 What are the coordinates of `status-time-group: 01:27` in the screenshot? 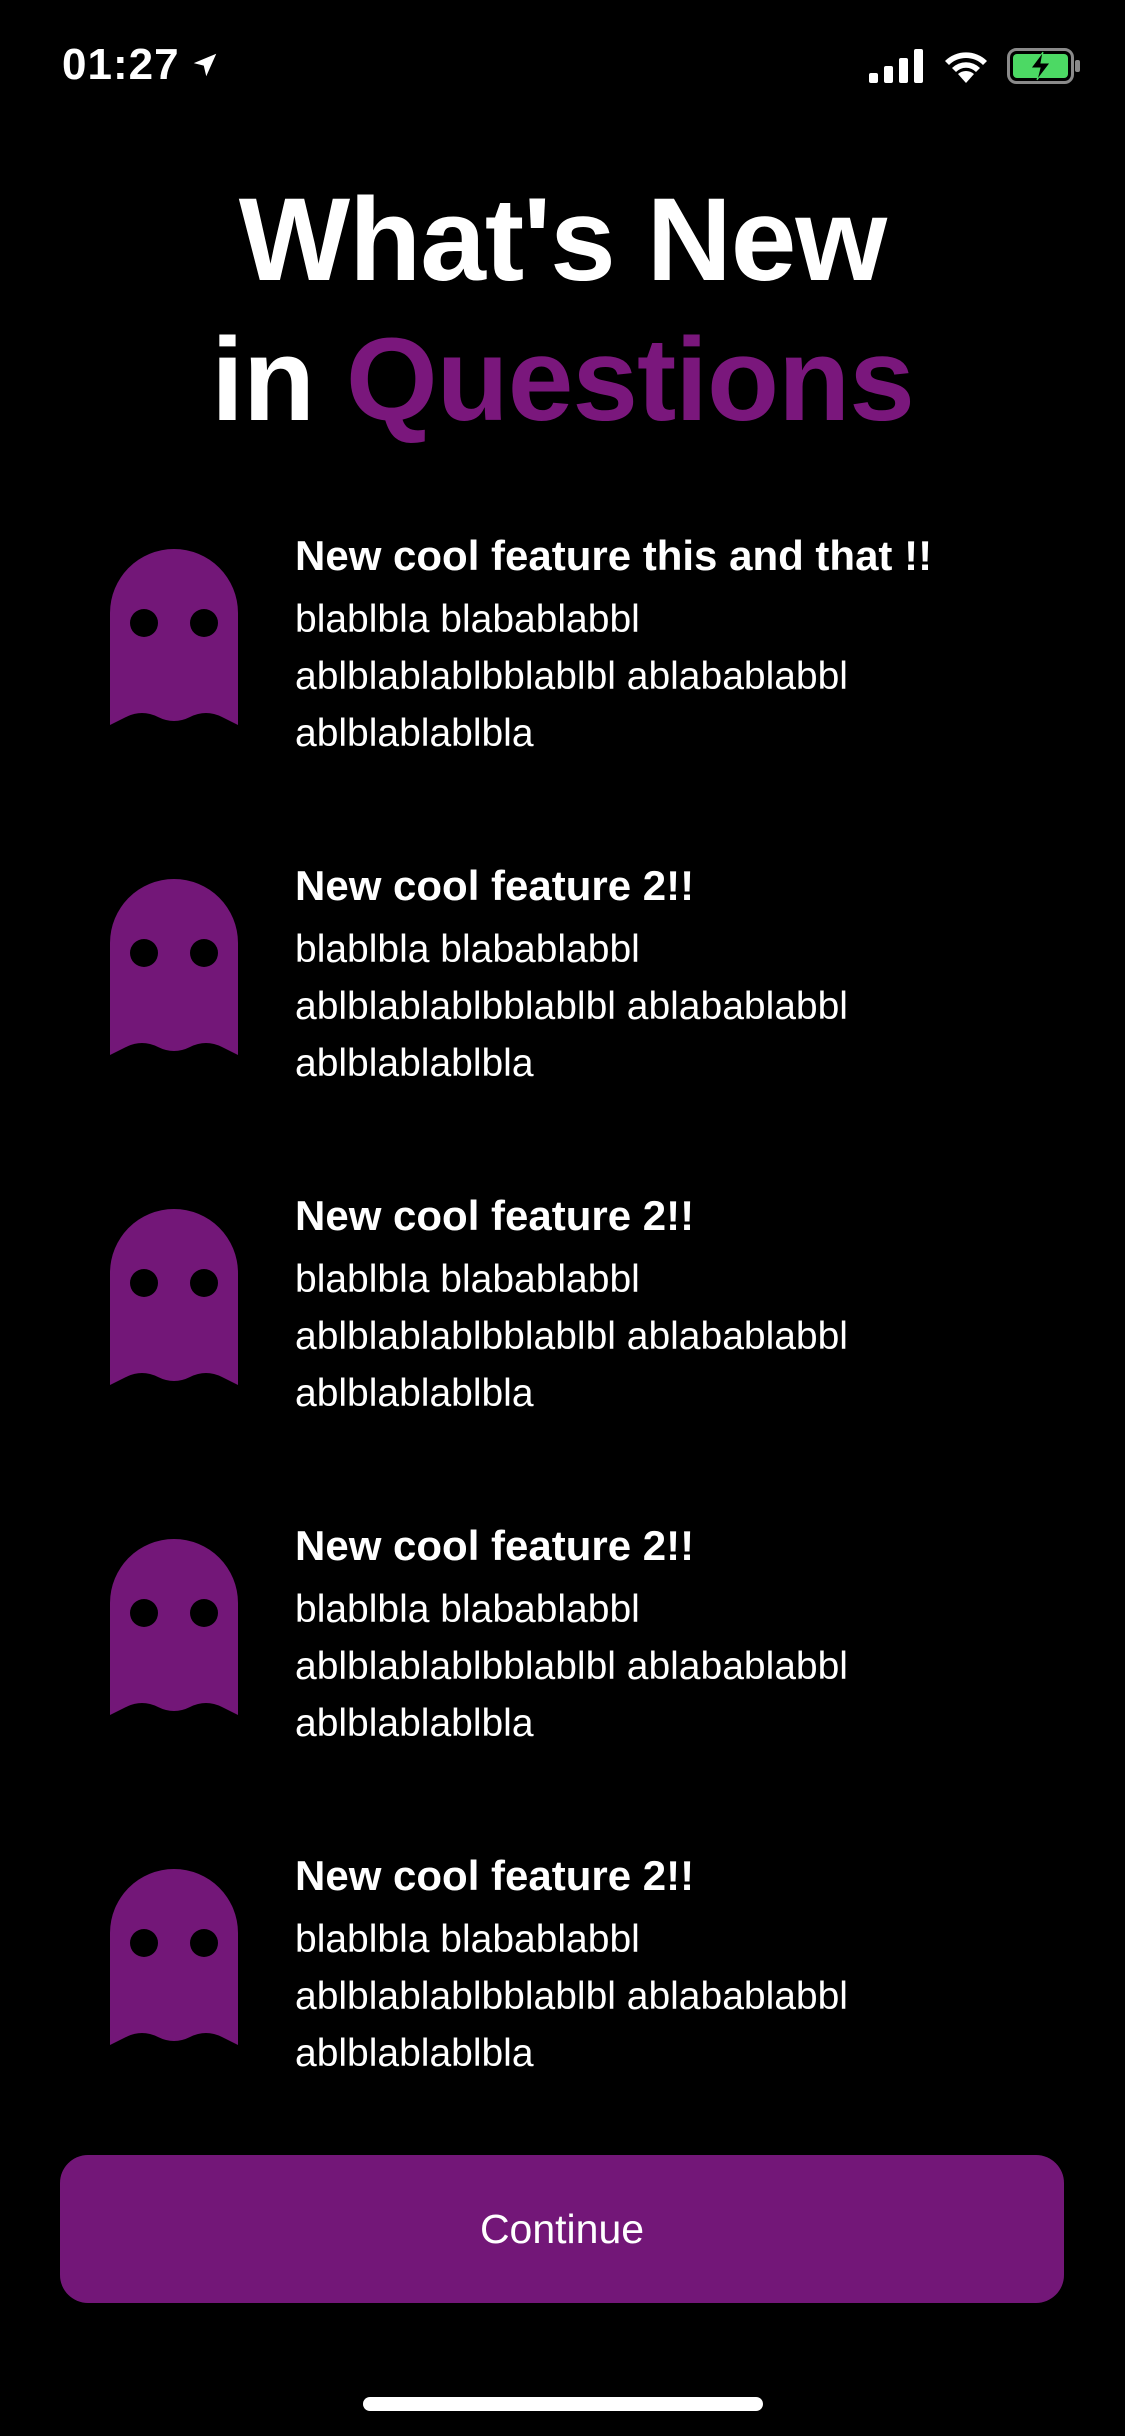 It's located at (141, 65).